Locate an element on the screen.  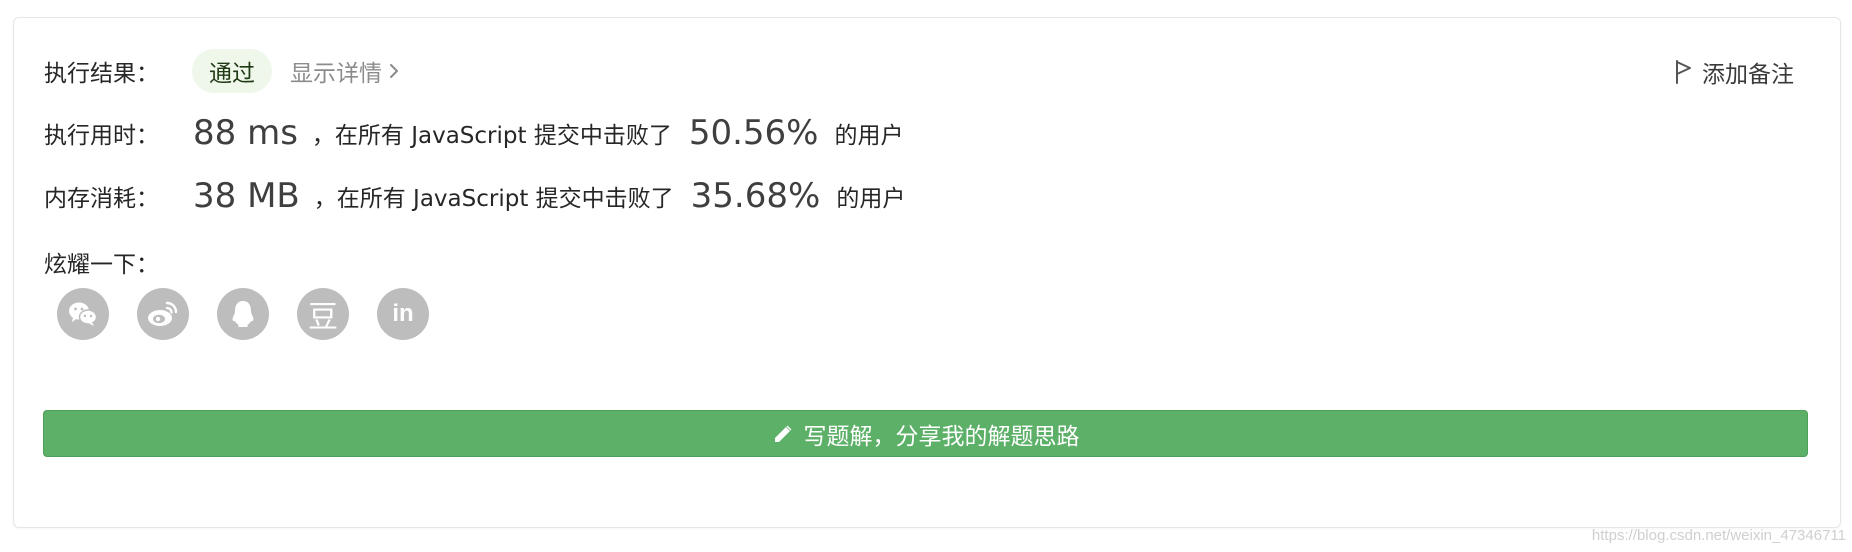
wechat-glyph is located at coordinates (83, 314).